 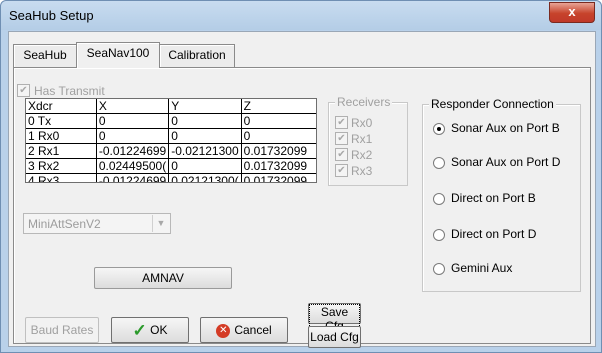 I want to click on chevron-down-icon: ▼, so click(x=160, y=223).